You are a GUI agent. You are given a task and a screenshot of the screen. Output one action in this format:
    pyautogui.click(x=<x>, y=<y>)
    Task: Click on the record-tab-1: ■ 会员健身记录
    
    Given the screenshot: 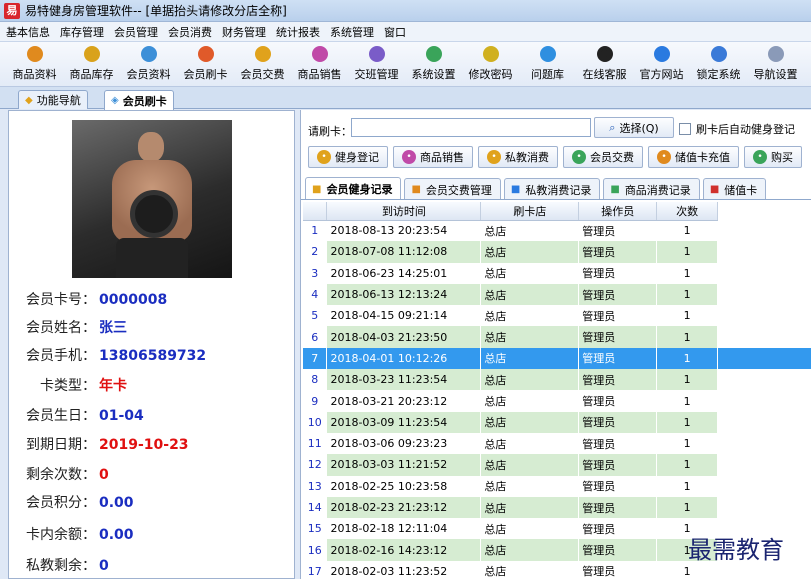 What is the action you would take?
    pyautogui.click(x=353, y=188)
    